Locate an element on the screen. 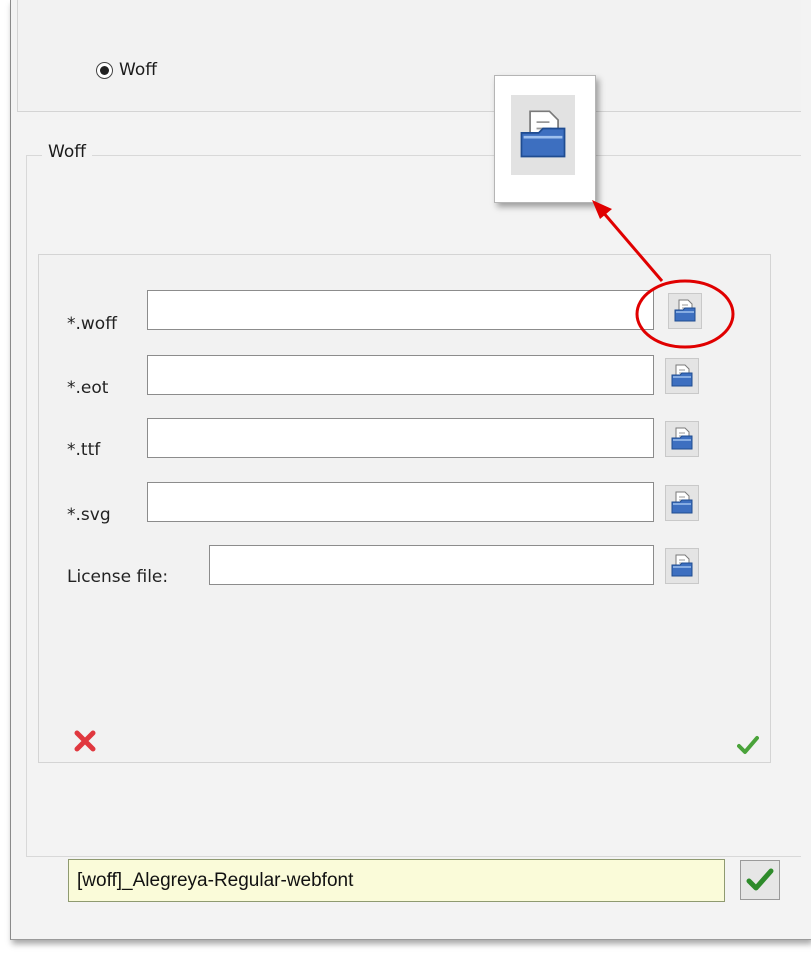 This screenshot has height=953, width=811. woff-input is located at coordinates (400, 310).